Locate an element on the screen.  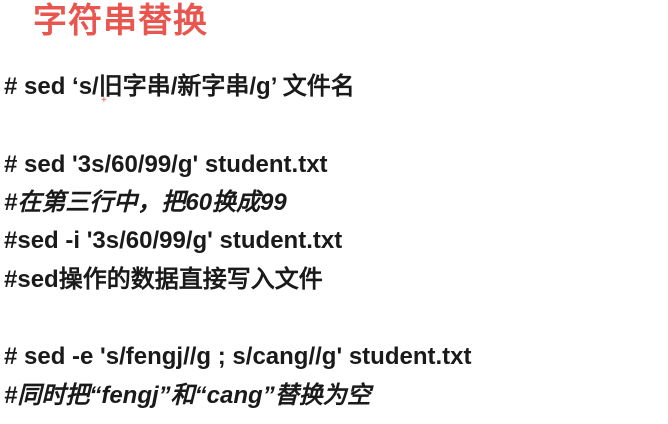
sed-multi-expression-comment: #同时把“fengj”和“cang”替换为空 is located at coordinates (187, 395).